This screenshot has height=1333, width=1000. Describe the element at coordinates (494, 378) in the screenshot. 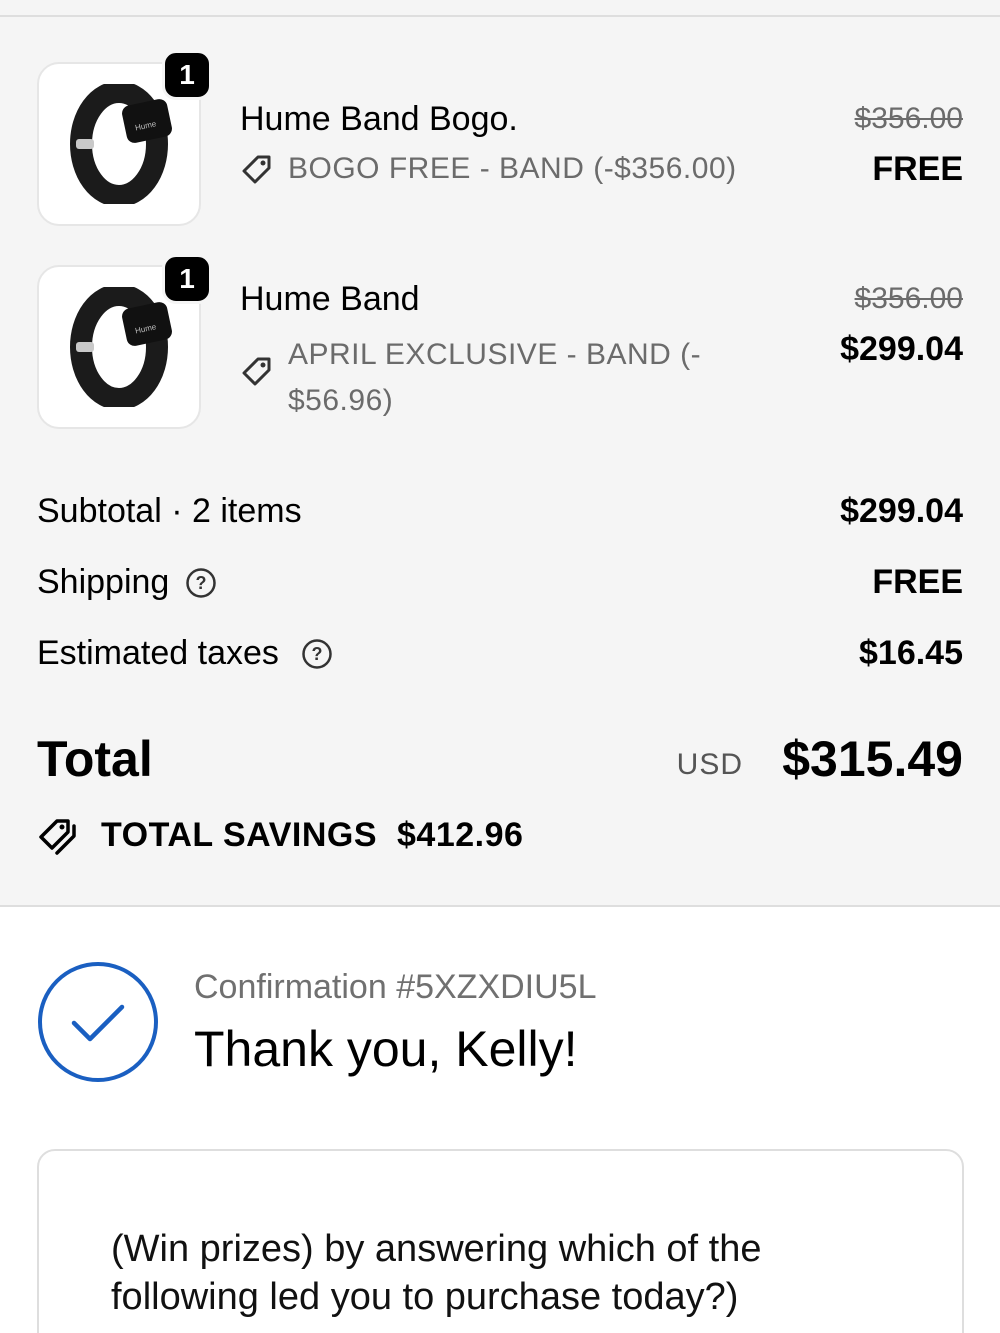

I see `discount-label: APRIL EXCLUSIVE - BAND (- $56.96)` at that location.